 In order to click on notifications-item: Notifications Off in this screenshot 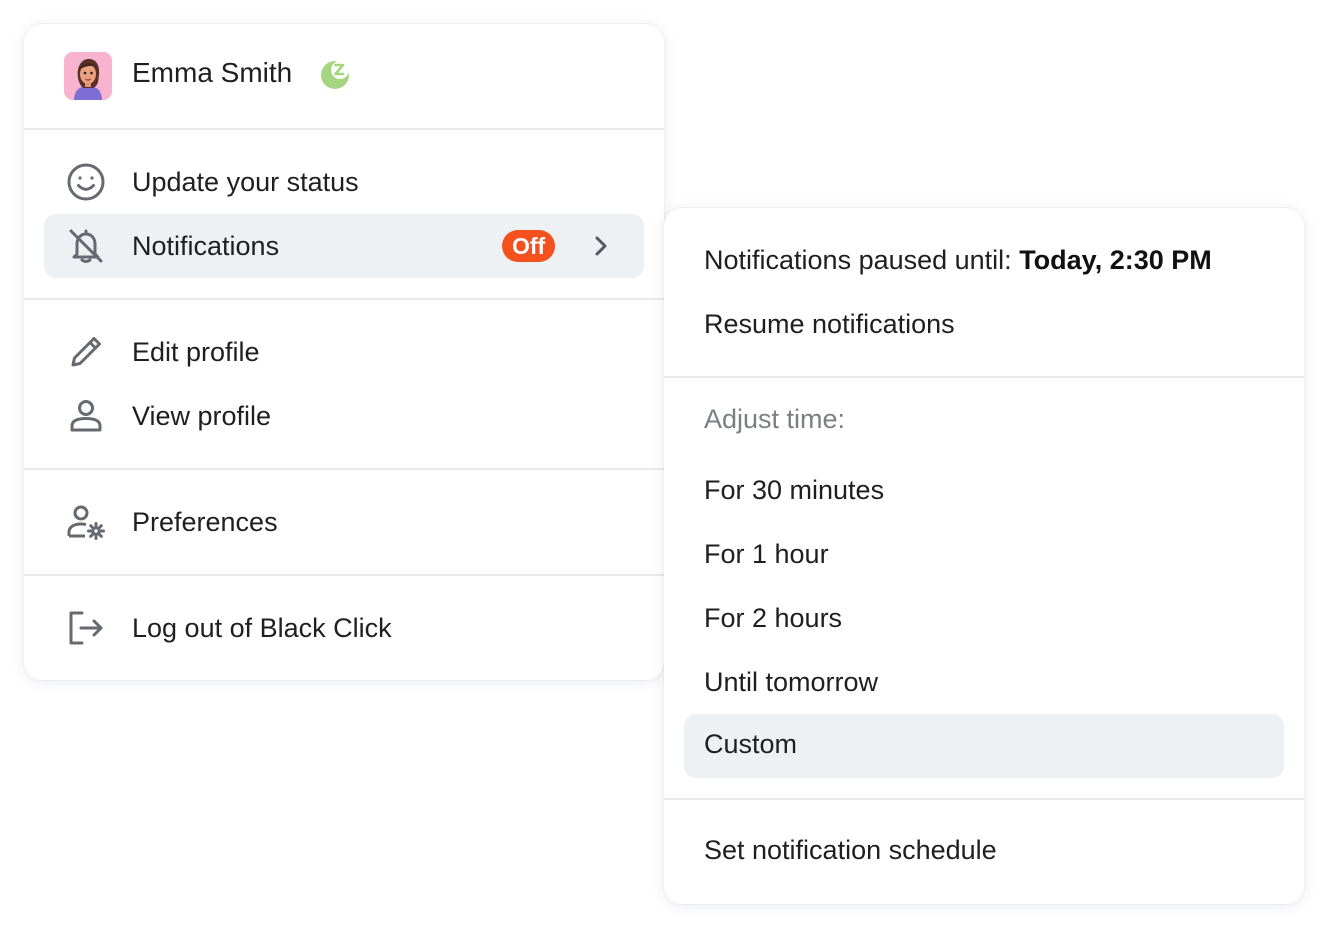, I will do `click(344, 246)`.